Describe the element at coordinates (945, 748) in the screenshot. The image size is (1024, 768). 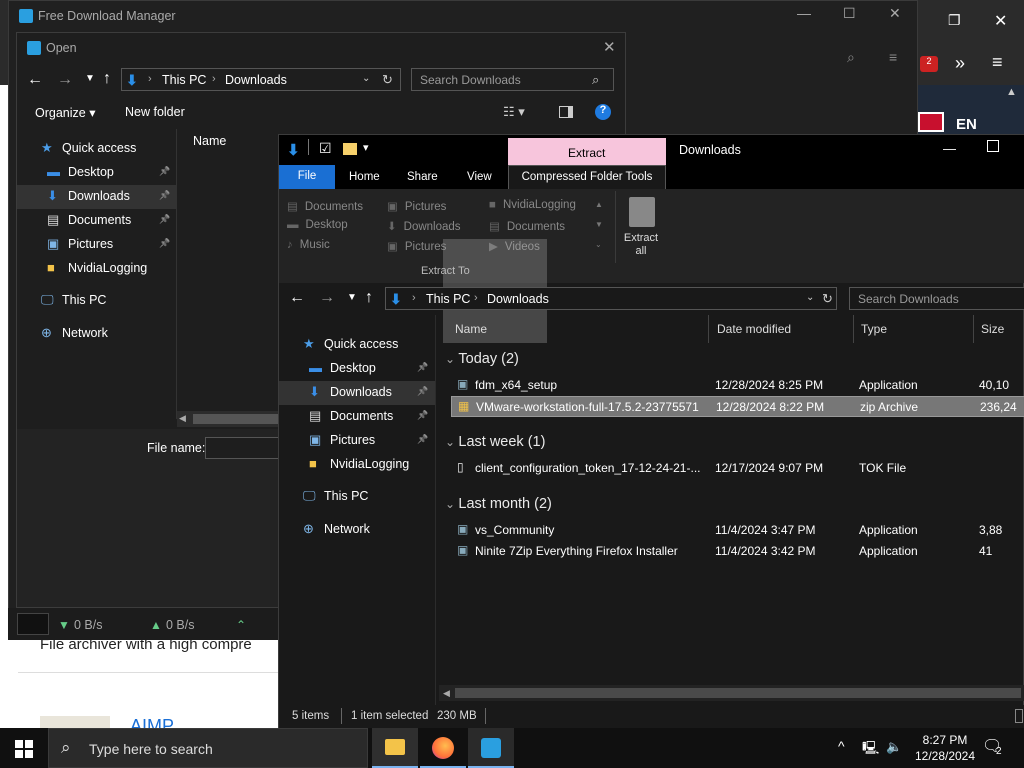
I see `clock: 8:27 PM 12/28/2024` at that location.